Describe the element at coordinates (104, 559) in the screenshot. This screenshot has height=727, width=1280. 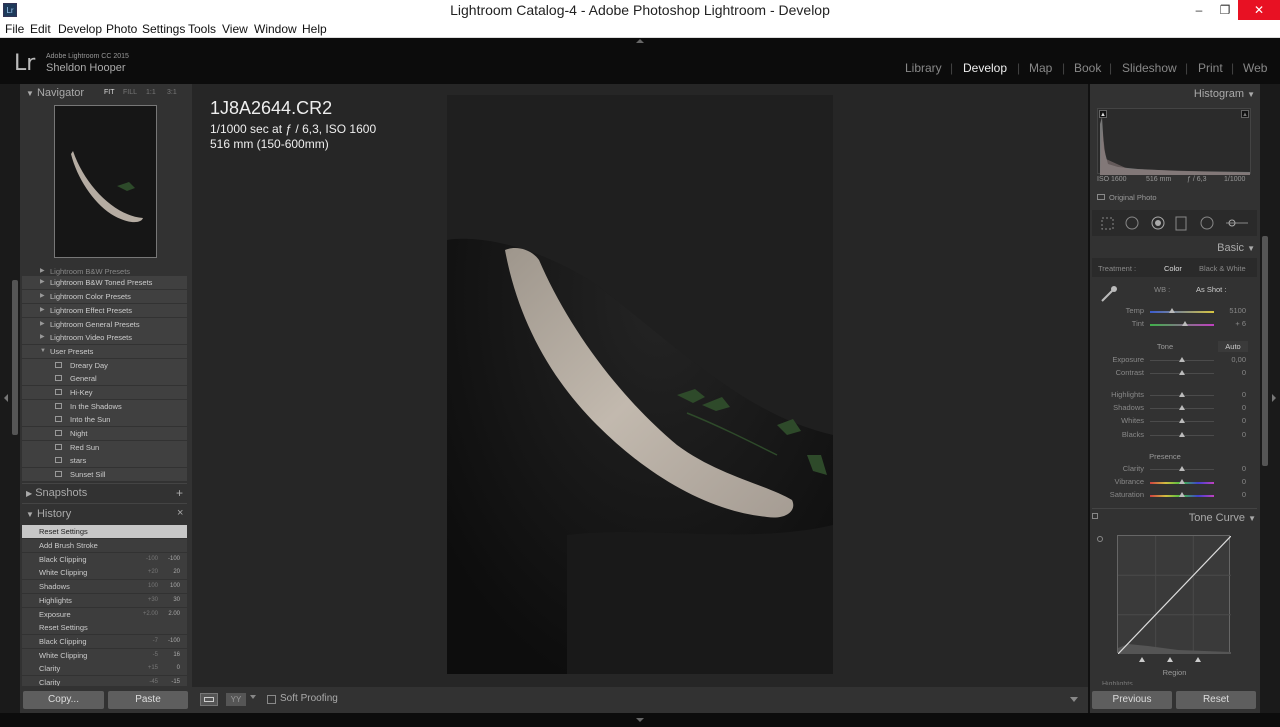
I see `history-item: Black Clipping -100 -100` at that location.